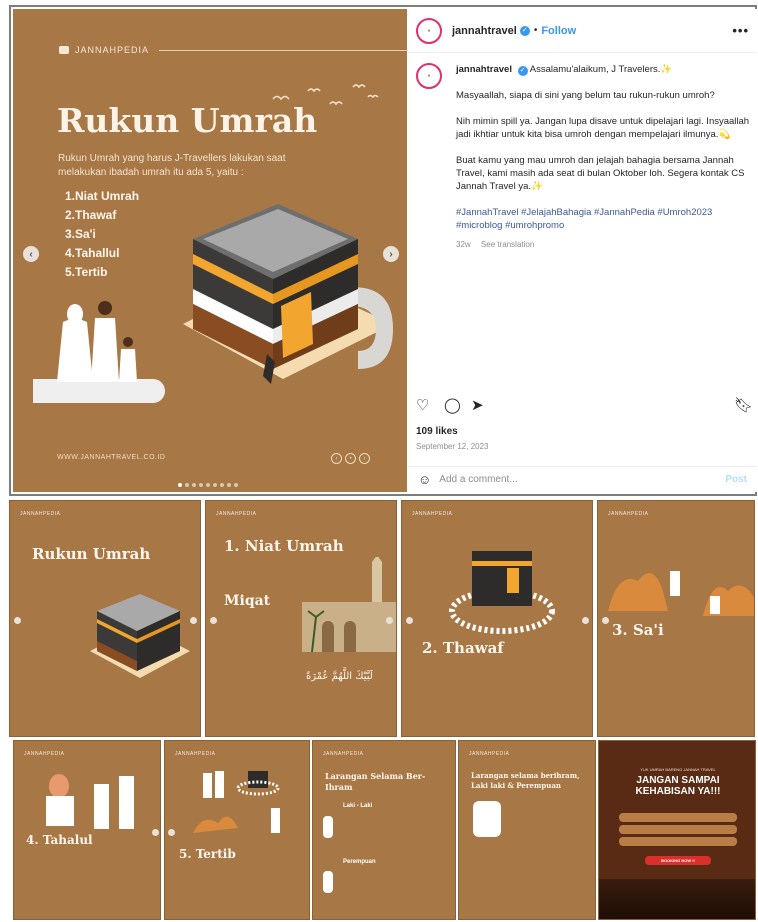 The height and width of the screenshot is (922, 758). I want to click on circle-pause-icon: •, so click(350, 458).